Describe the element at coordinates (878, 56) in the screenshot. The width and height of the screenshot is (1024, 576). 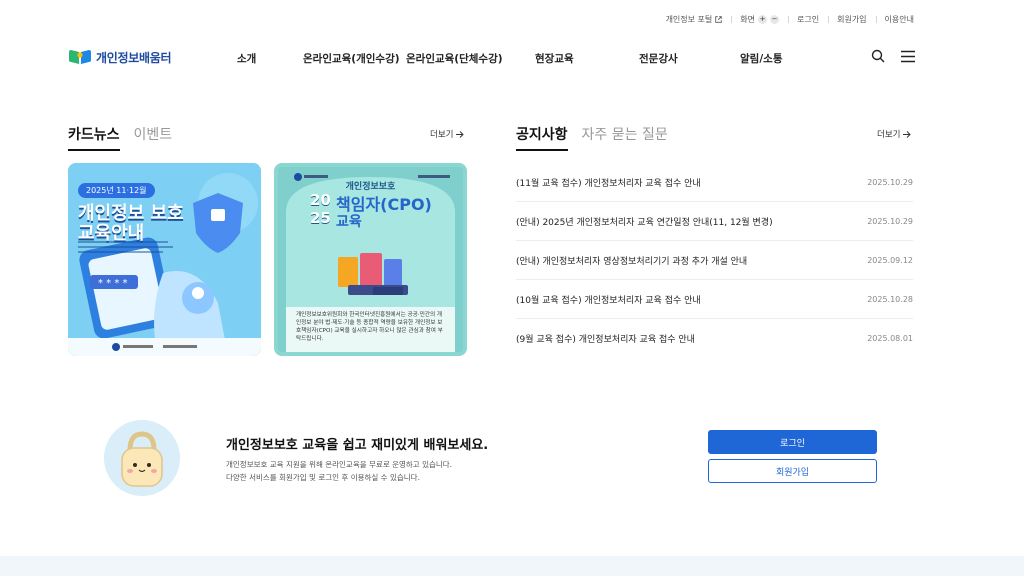
I see `search-icon` at that location.